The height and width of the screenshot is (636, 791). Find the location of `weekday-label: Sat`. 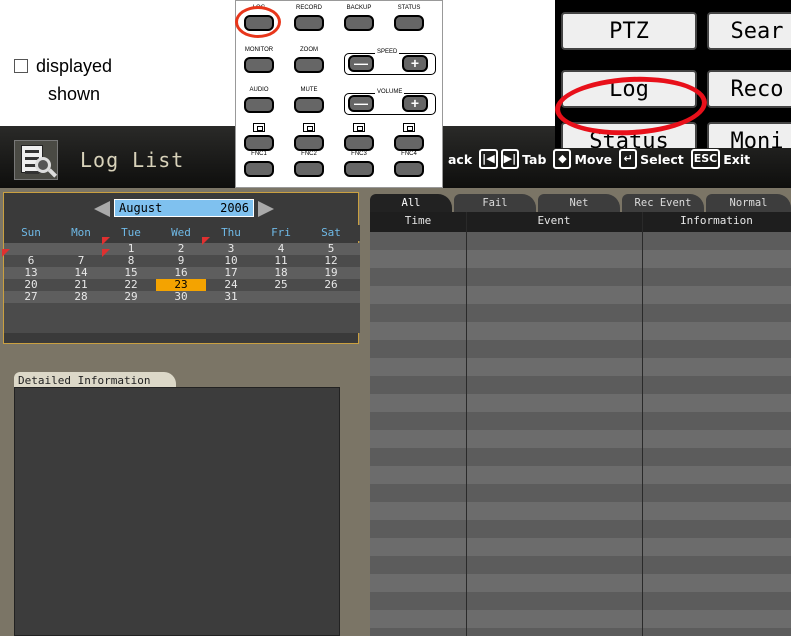

weekday-label: Sat is located at coordinates (331, 232).